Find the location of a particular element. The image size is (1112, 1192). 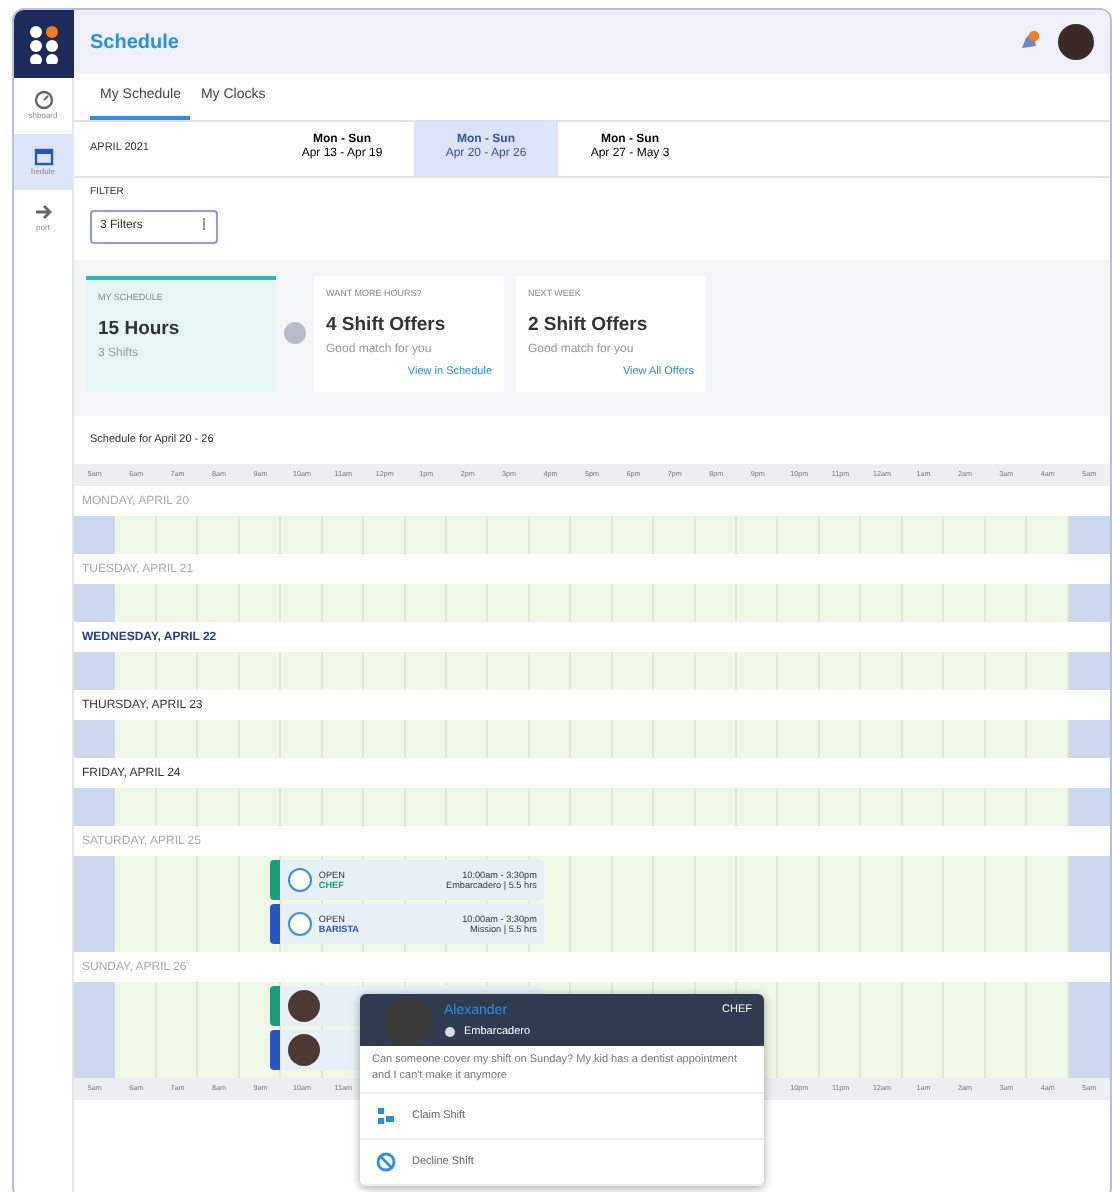

card-title: 15 Hours is located at coordinates (140, 330).